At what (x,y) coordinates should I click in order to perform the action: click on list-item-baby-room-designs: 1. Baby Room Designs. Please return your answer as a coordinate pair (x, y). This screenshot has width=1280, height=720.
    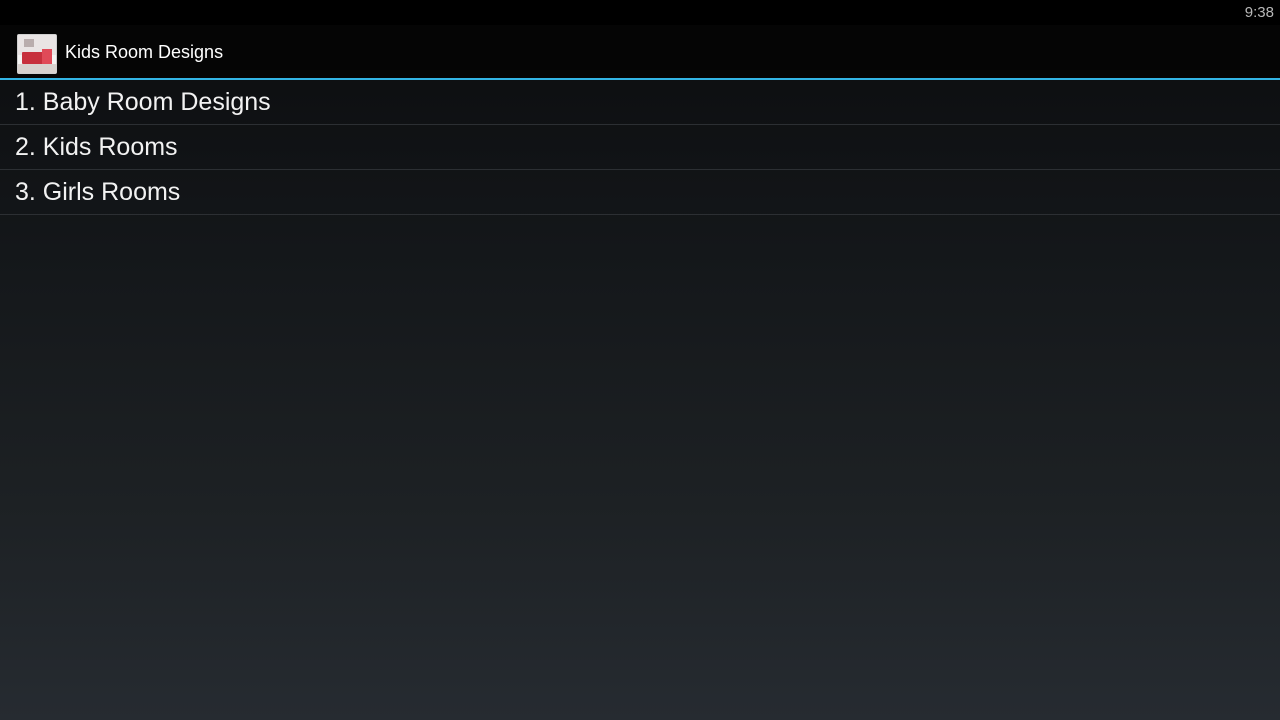
    Looking at the image, I should click on (640, 102).